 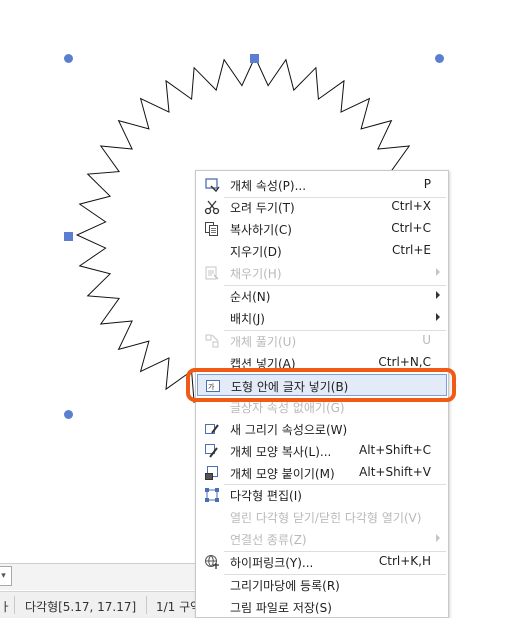 What do you see at coordinates (322, 273) in the screenshot?
I see `menu-item-fill: 채우기(H)` at bounding box center [322, 273].